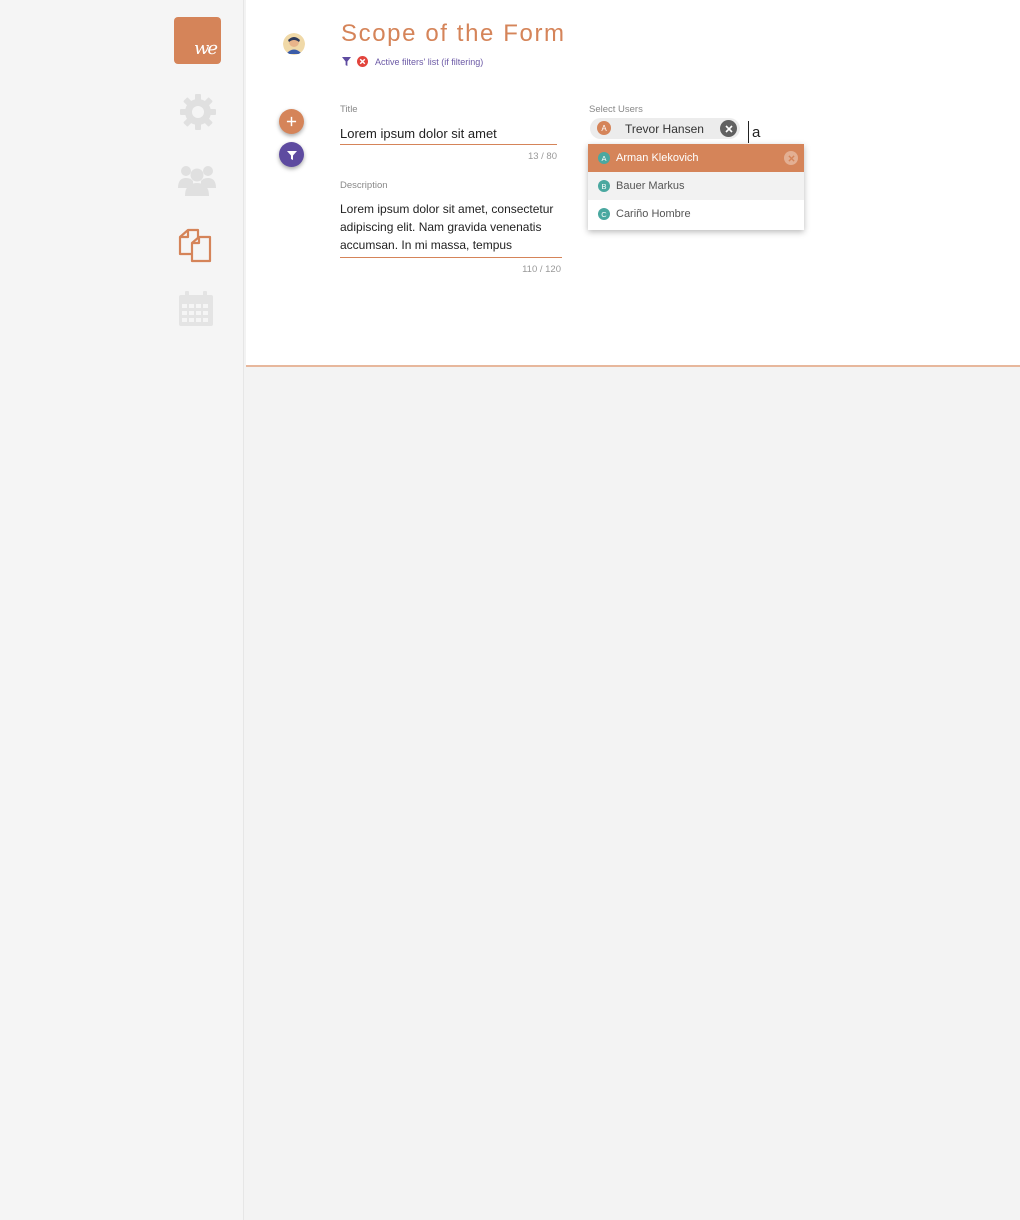  I want to click on plus-icon, so click(291, 121).